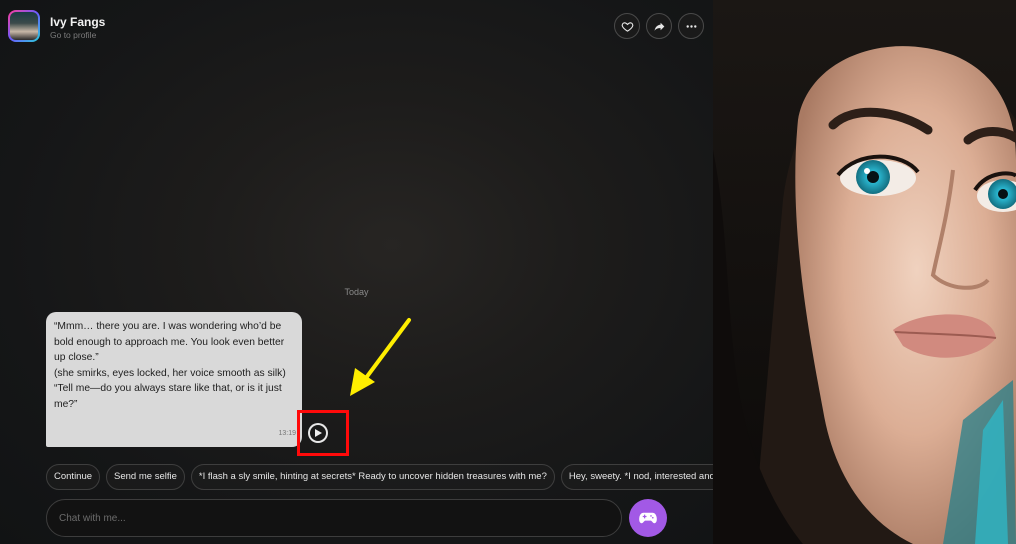 The image size is (1016, 544). I want to click on play-audio-button, so click(318, 433).